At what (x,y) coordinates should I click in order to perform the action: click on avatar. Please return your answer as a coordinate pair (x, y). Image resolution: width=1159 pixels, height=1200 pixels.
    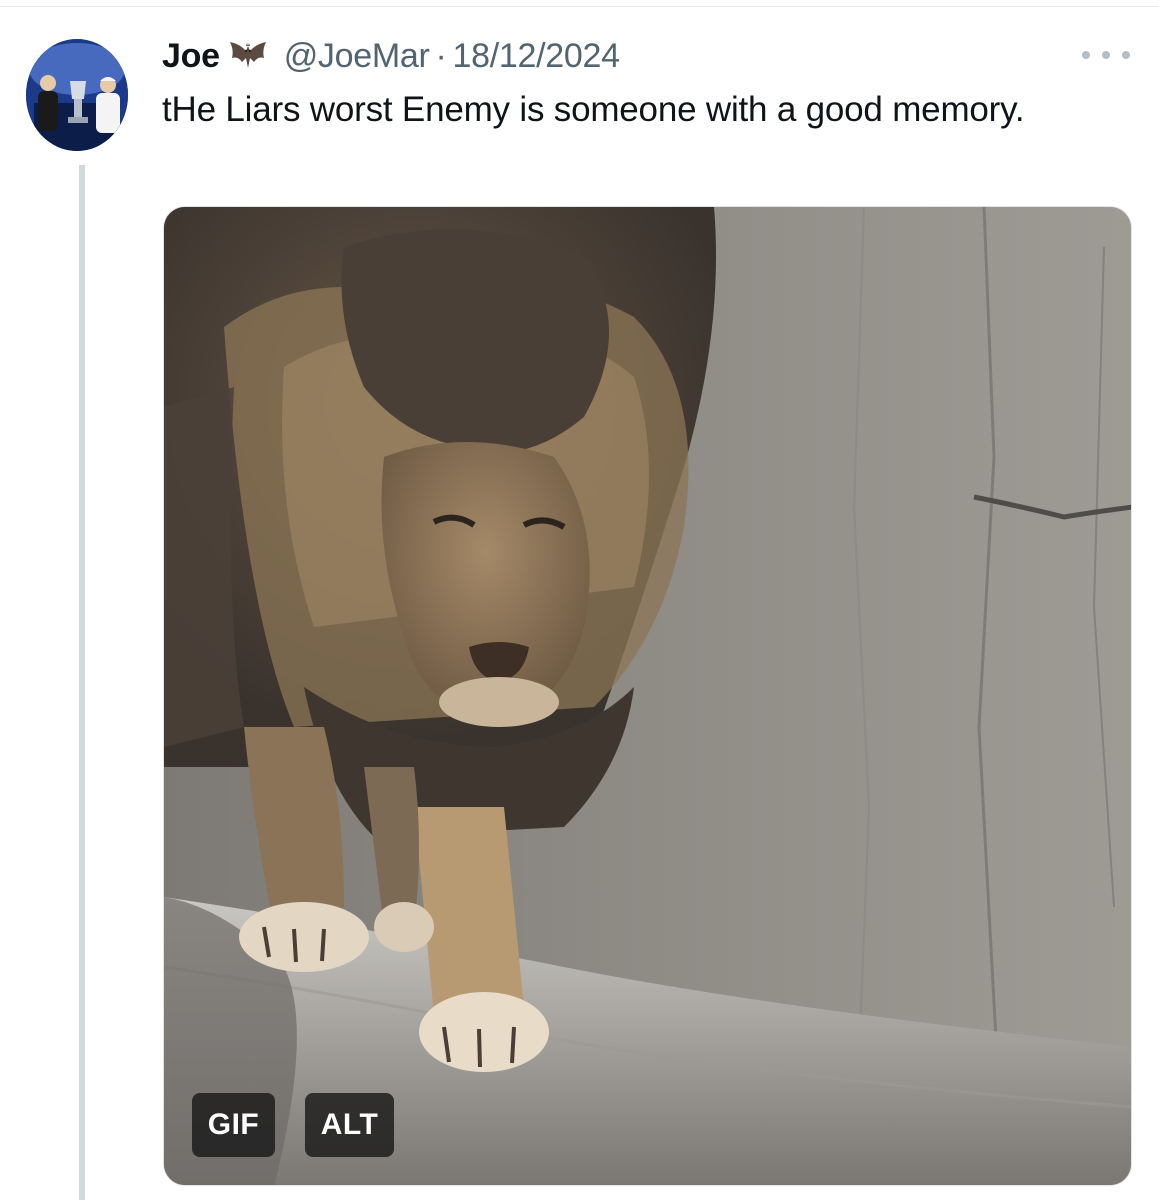
    Looking at the image, I should click on (77, 95).